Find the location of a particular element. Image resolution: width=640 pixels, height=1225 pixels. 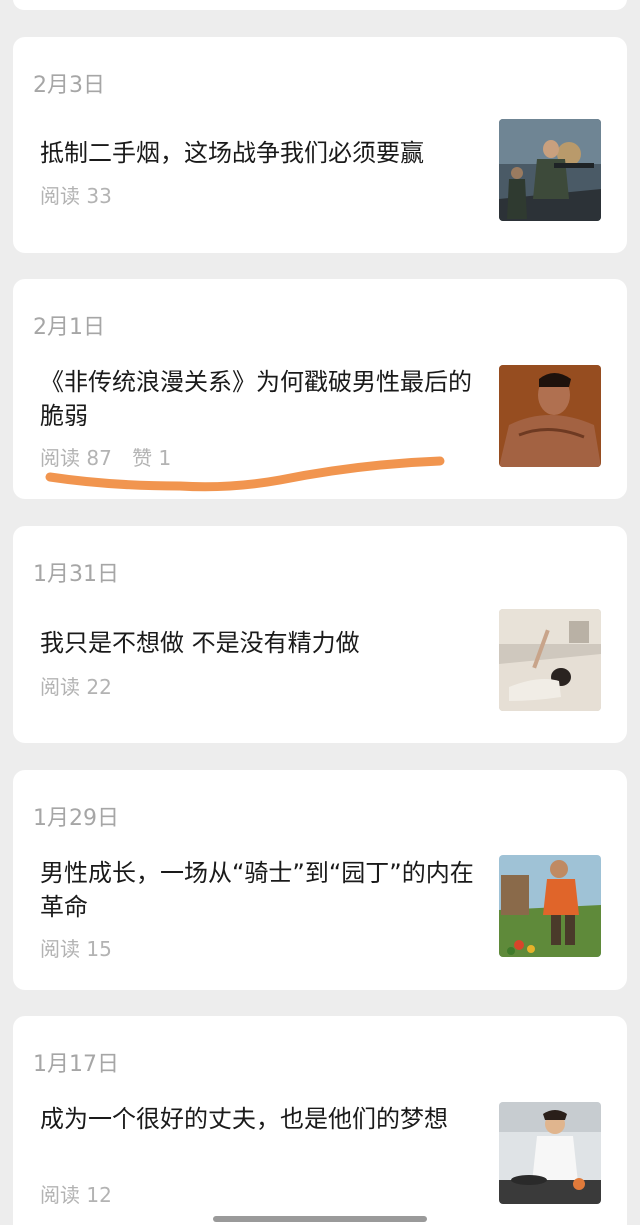

read-count: 阅读 12 is located at coordinates (76, 1195).